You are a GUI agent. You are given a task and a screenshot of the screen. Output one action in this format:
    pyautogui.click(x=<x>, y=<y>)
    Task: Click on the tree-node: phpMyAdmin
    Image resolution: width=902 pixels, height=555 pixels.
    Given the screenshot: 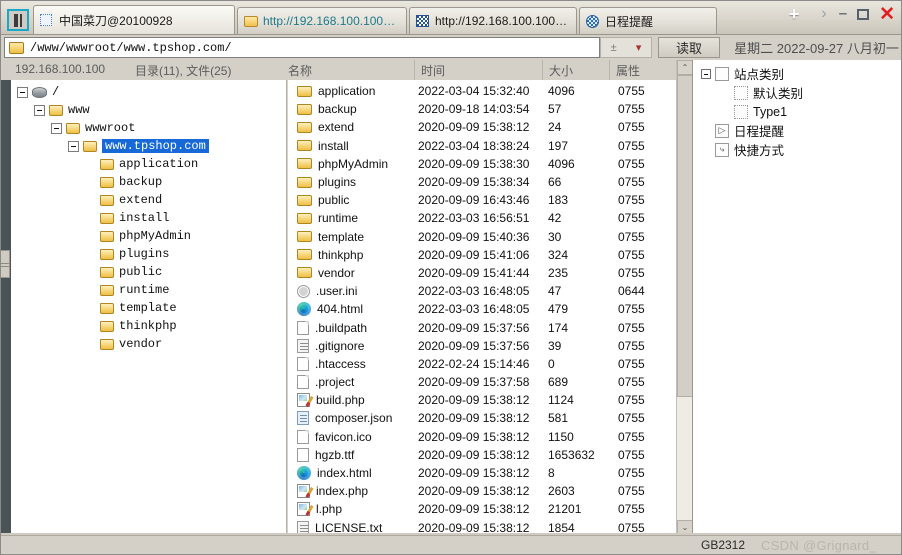 What is the action you would take?
    pyautogui.click(x=148, y=236)
    